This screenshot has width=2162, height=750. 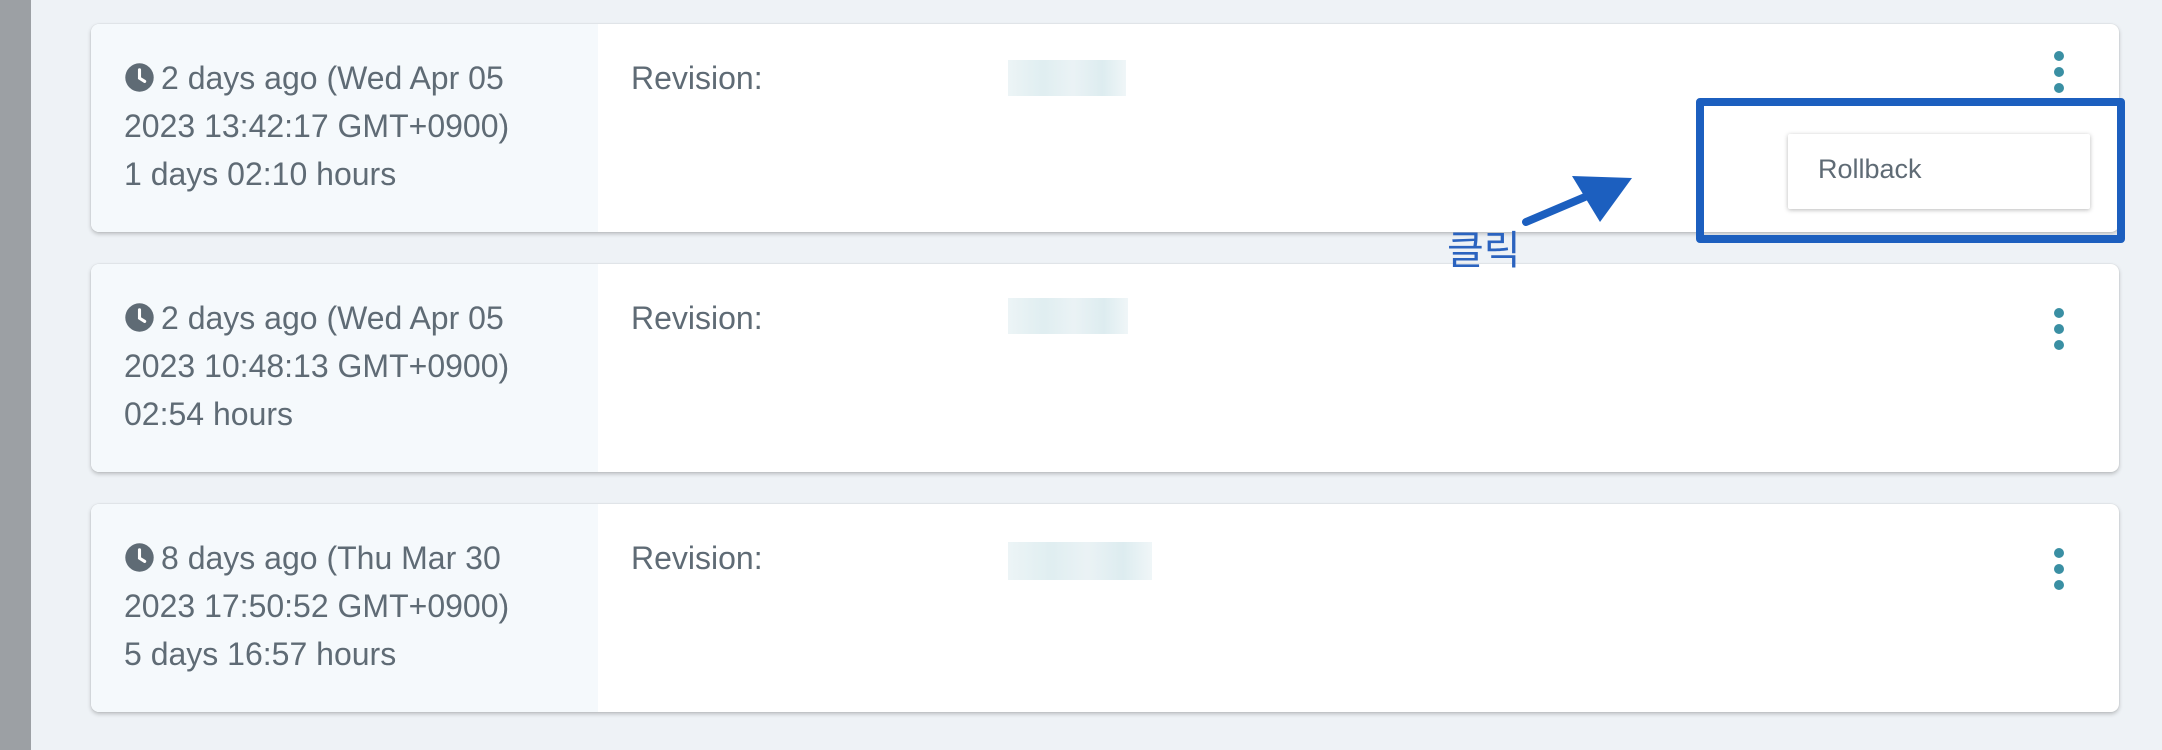 What do you see at coordinates (15, 375) in the screenshot?
I see `left-rail` at bounding box center [15, 375].